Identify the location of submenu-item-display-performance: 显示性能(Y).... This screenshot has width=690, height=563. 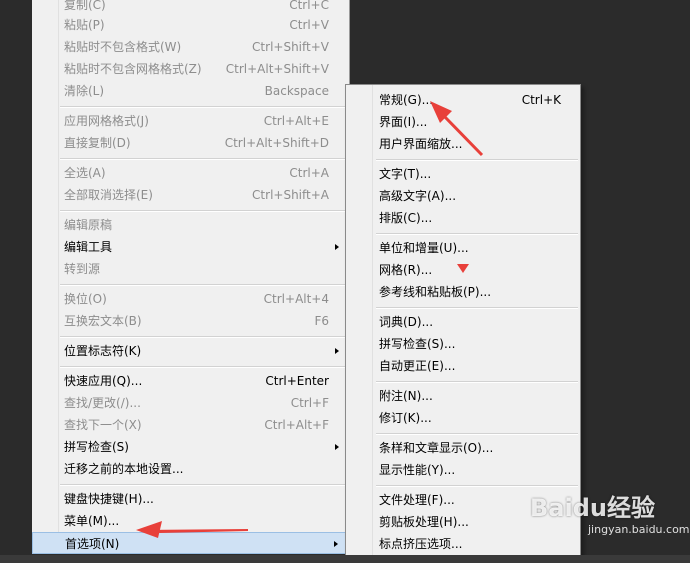
(463, 470).